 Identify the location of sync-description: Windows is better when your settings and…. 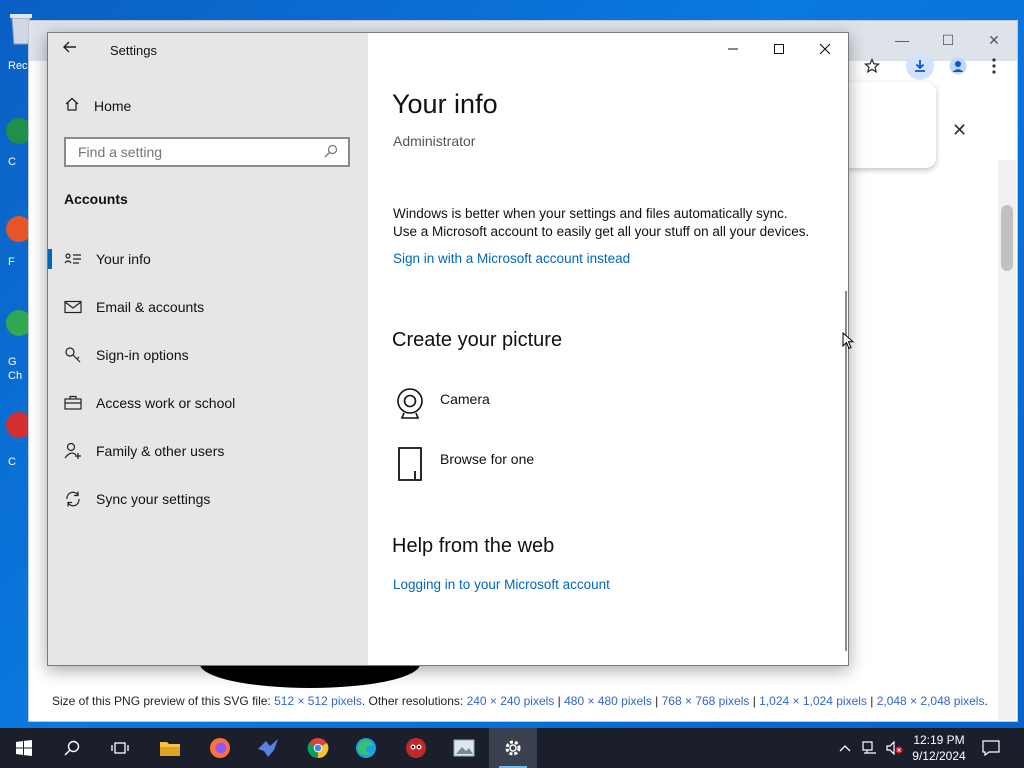
(613, 236).